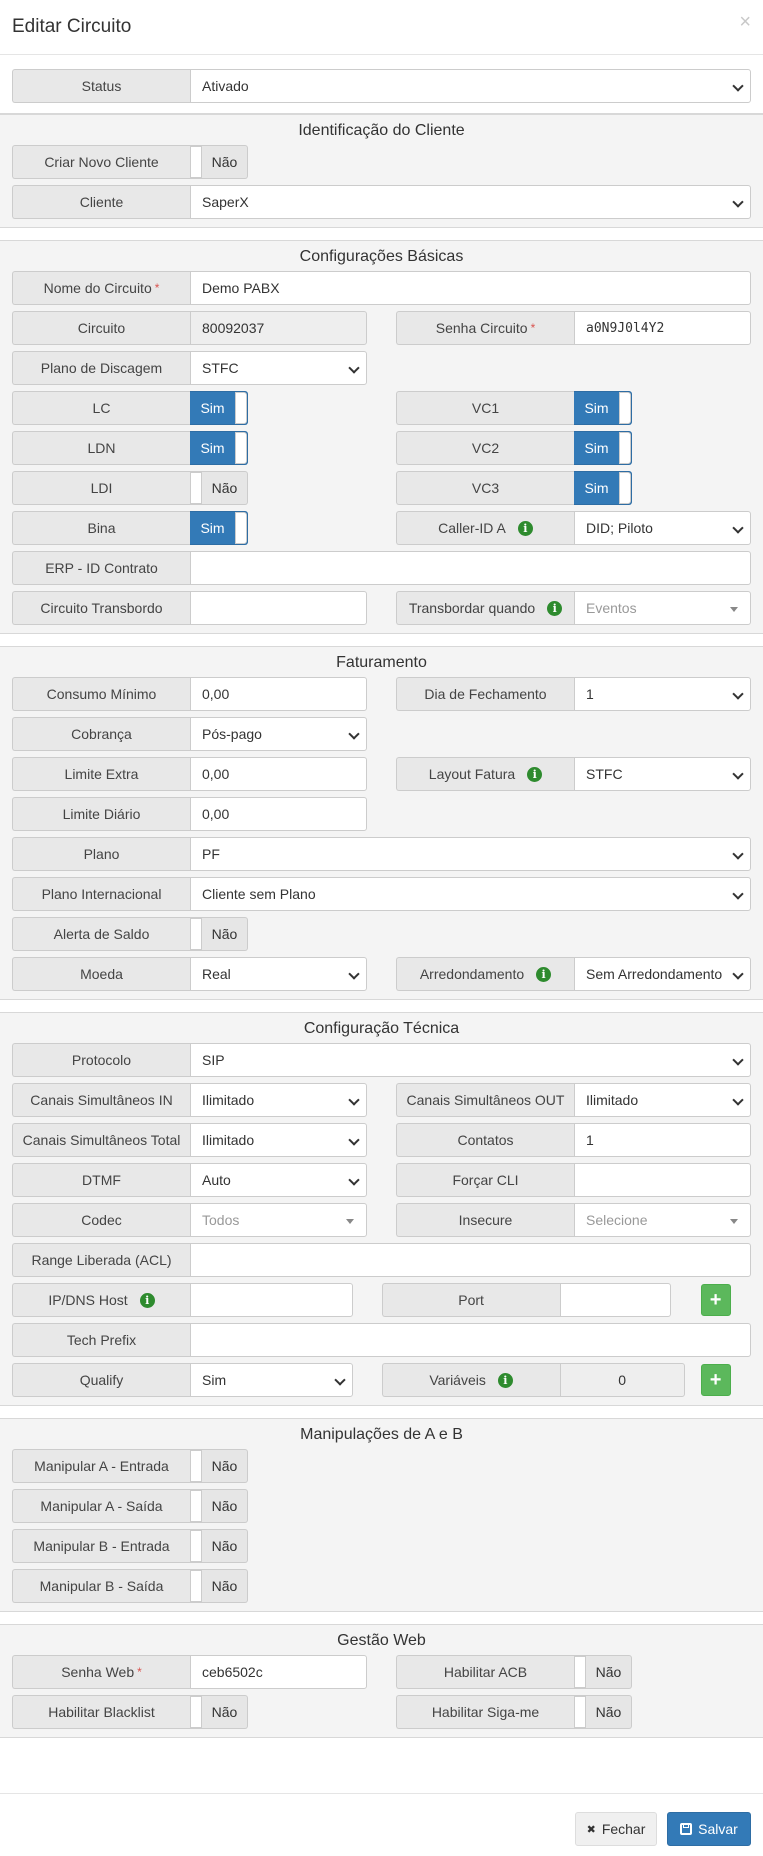  I want to click on modal-header: Editar Circuito ×, so click(381, 27).